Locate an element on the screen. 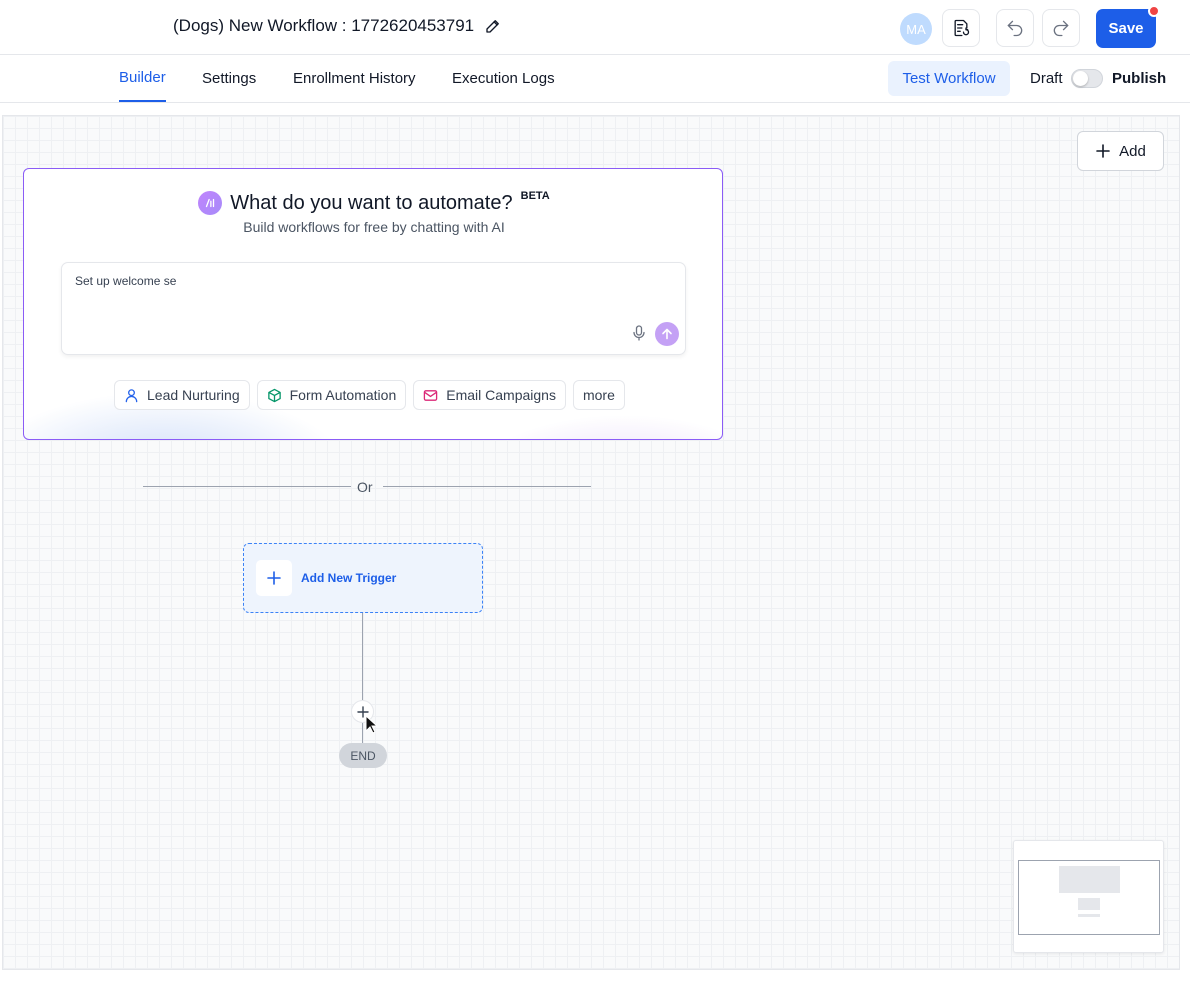 This screenshot has height=982, width=1190. divider-line-left is located at coordinates (247, 486).